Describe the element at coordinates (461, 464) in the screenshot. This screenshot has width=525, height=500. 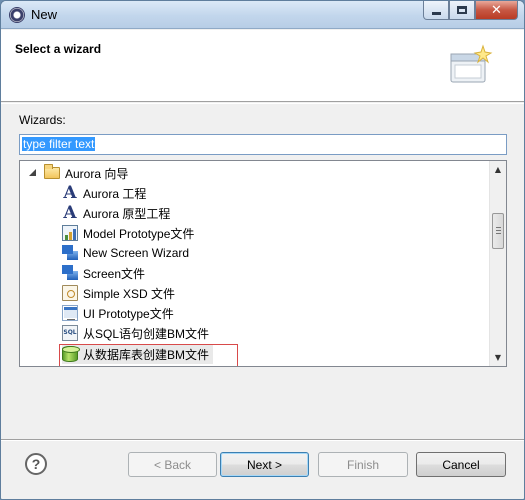
I see `cancel-button: Cancel` at that location.